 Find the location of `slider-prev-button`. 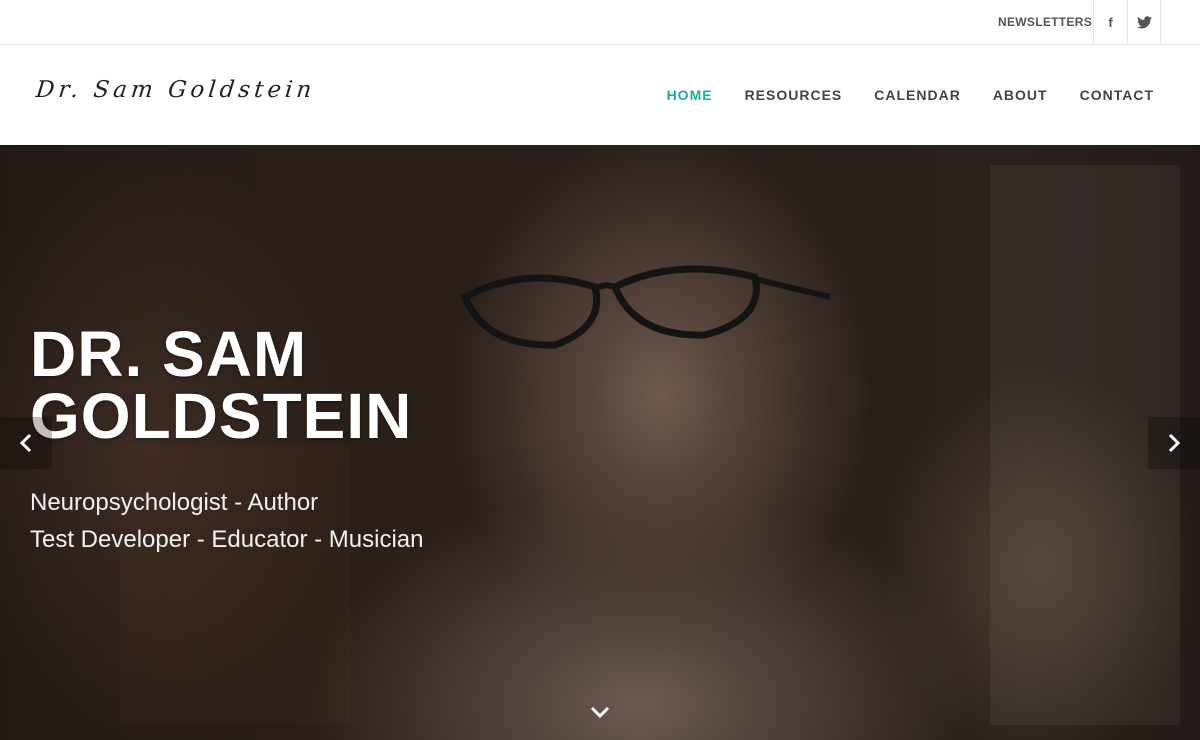

slider-prev-button is located at coordinates (26, 443).